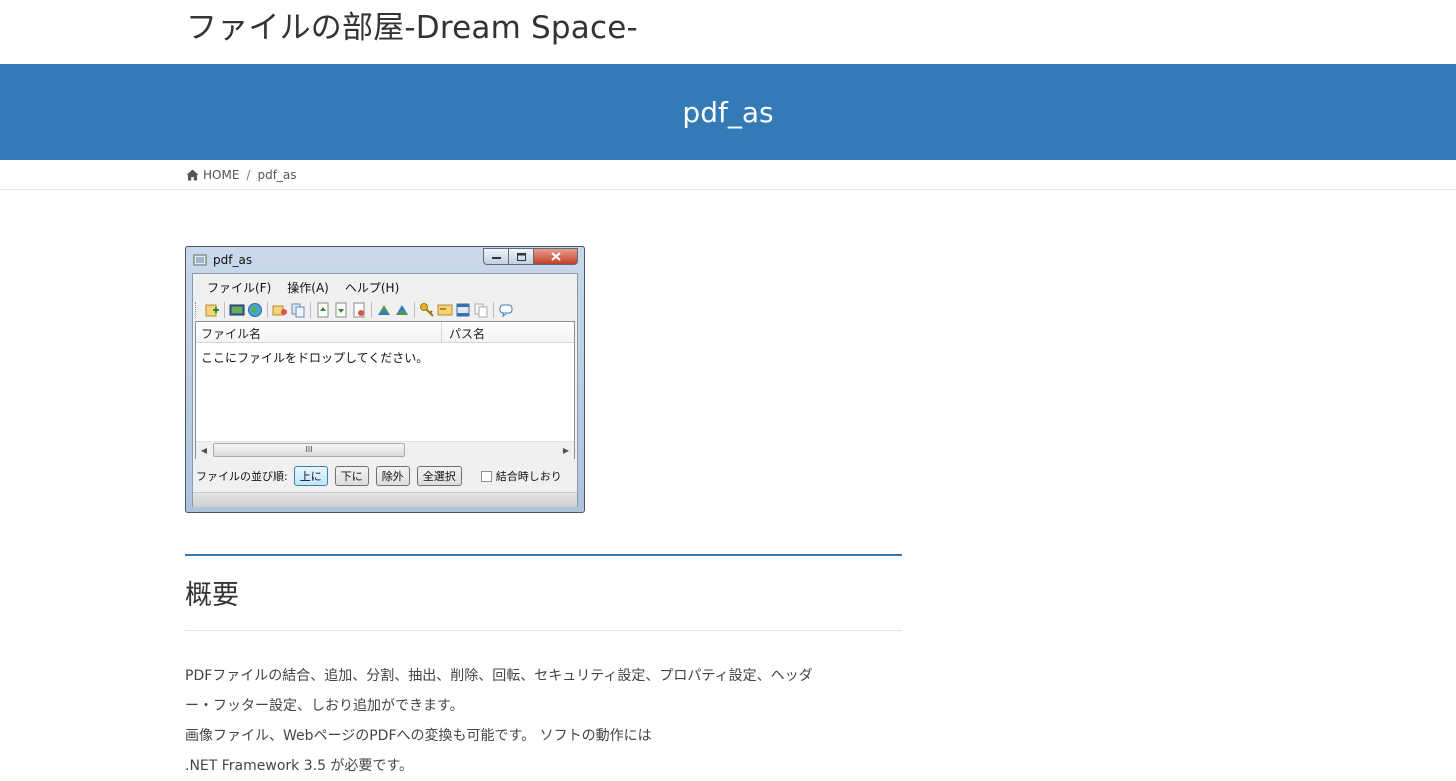  What do you see at coordinates (359, 310) in the screenshot?
I see `page-delete-icon` at bounding box center [359, 310].